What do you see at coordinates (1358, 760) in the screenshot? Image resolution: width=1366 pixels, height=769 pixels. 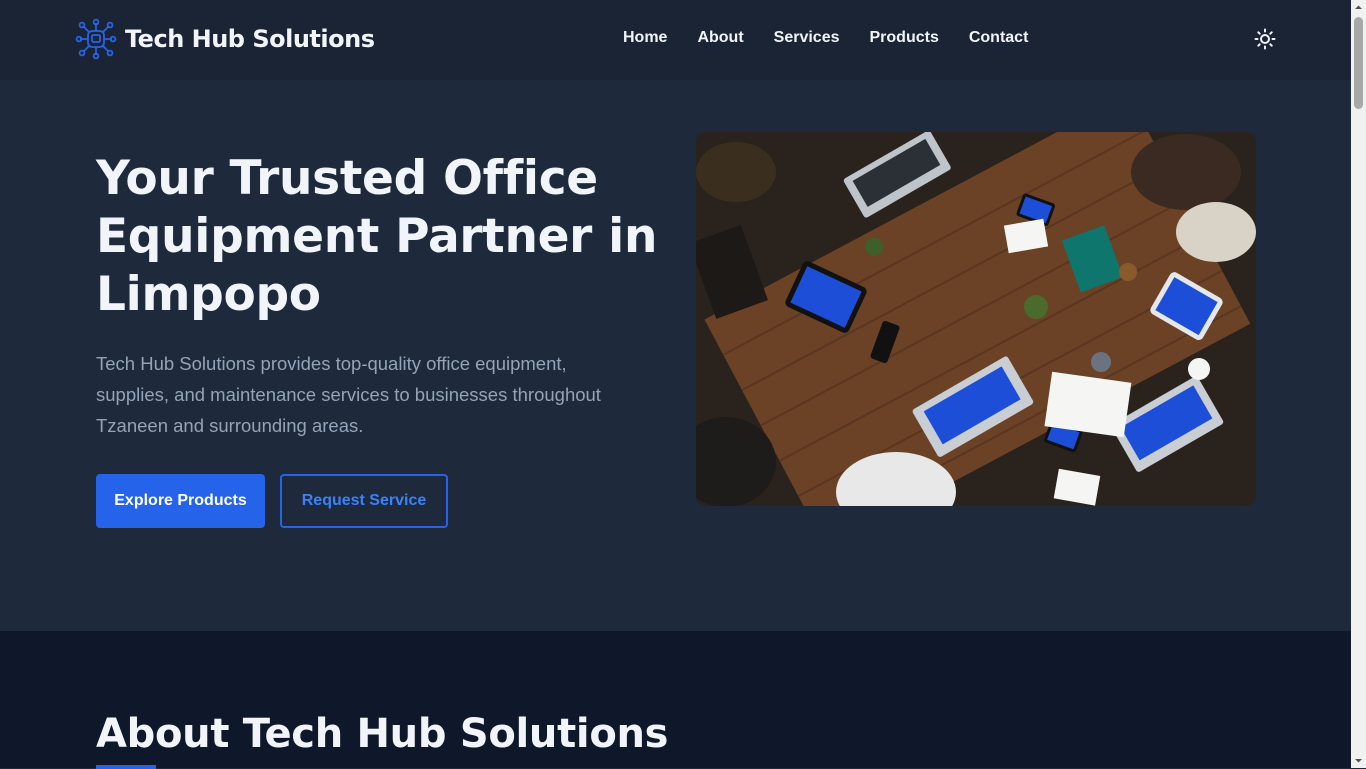 I see `scroll-down-arrow-icon` at bounding box center [1358, 760].